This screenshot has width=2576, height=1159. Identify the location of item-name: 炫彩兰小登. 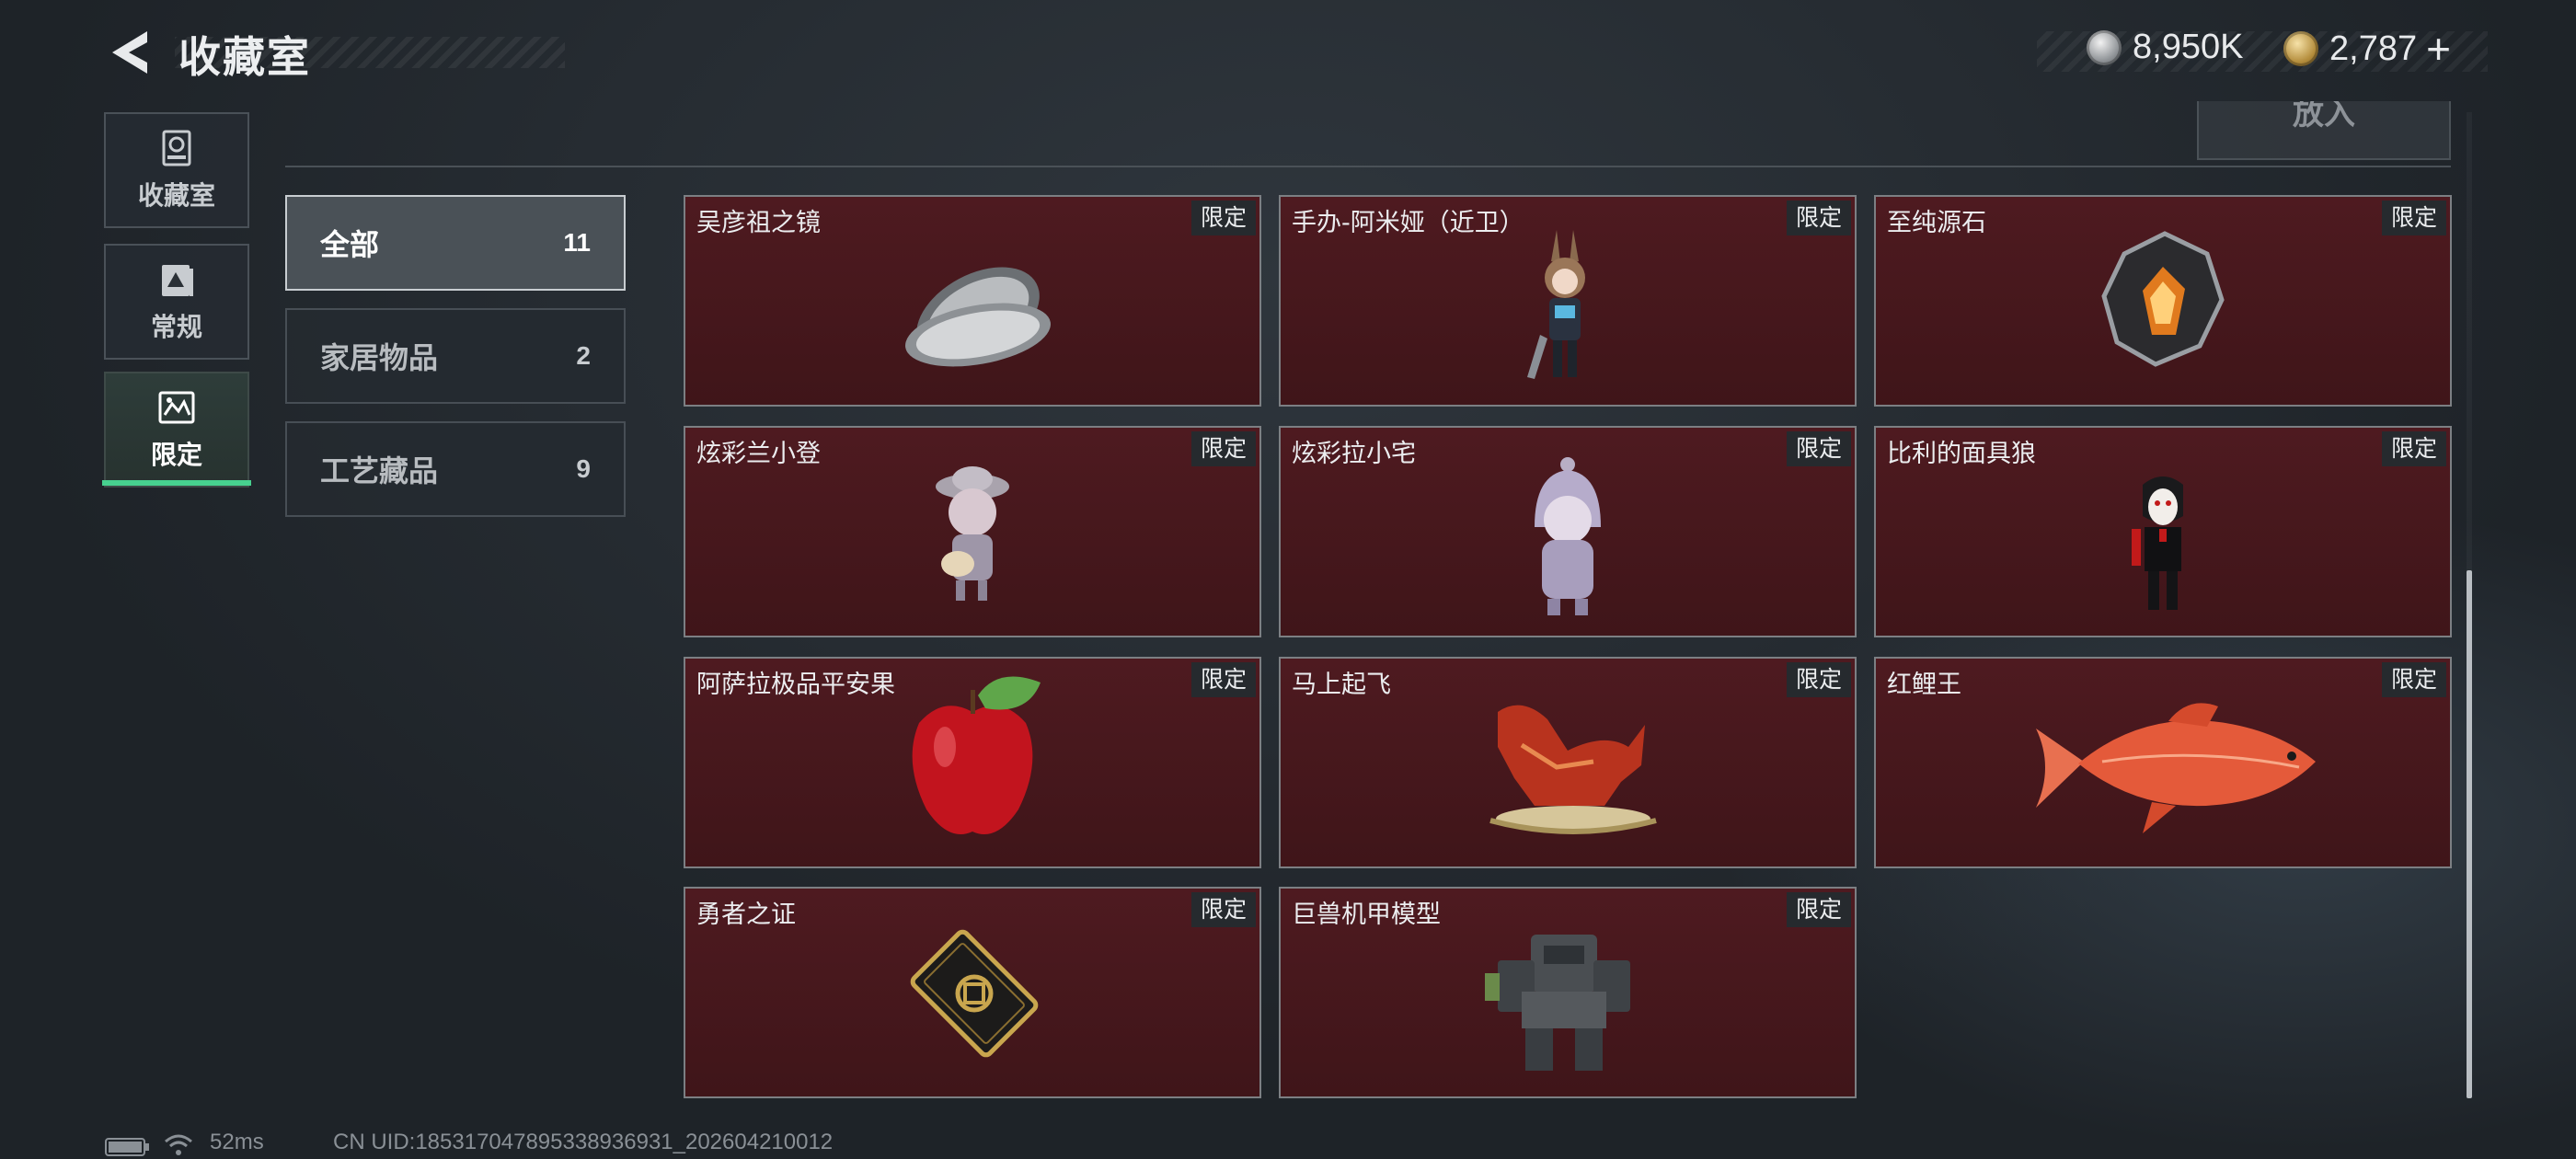
(758, 454).